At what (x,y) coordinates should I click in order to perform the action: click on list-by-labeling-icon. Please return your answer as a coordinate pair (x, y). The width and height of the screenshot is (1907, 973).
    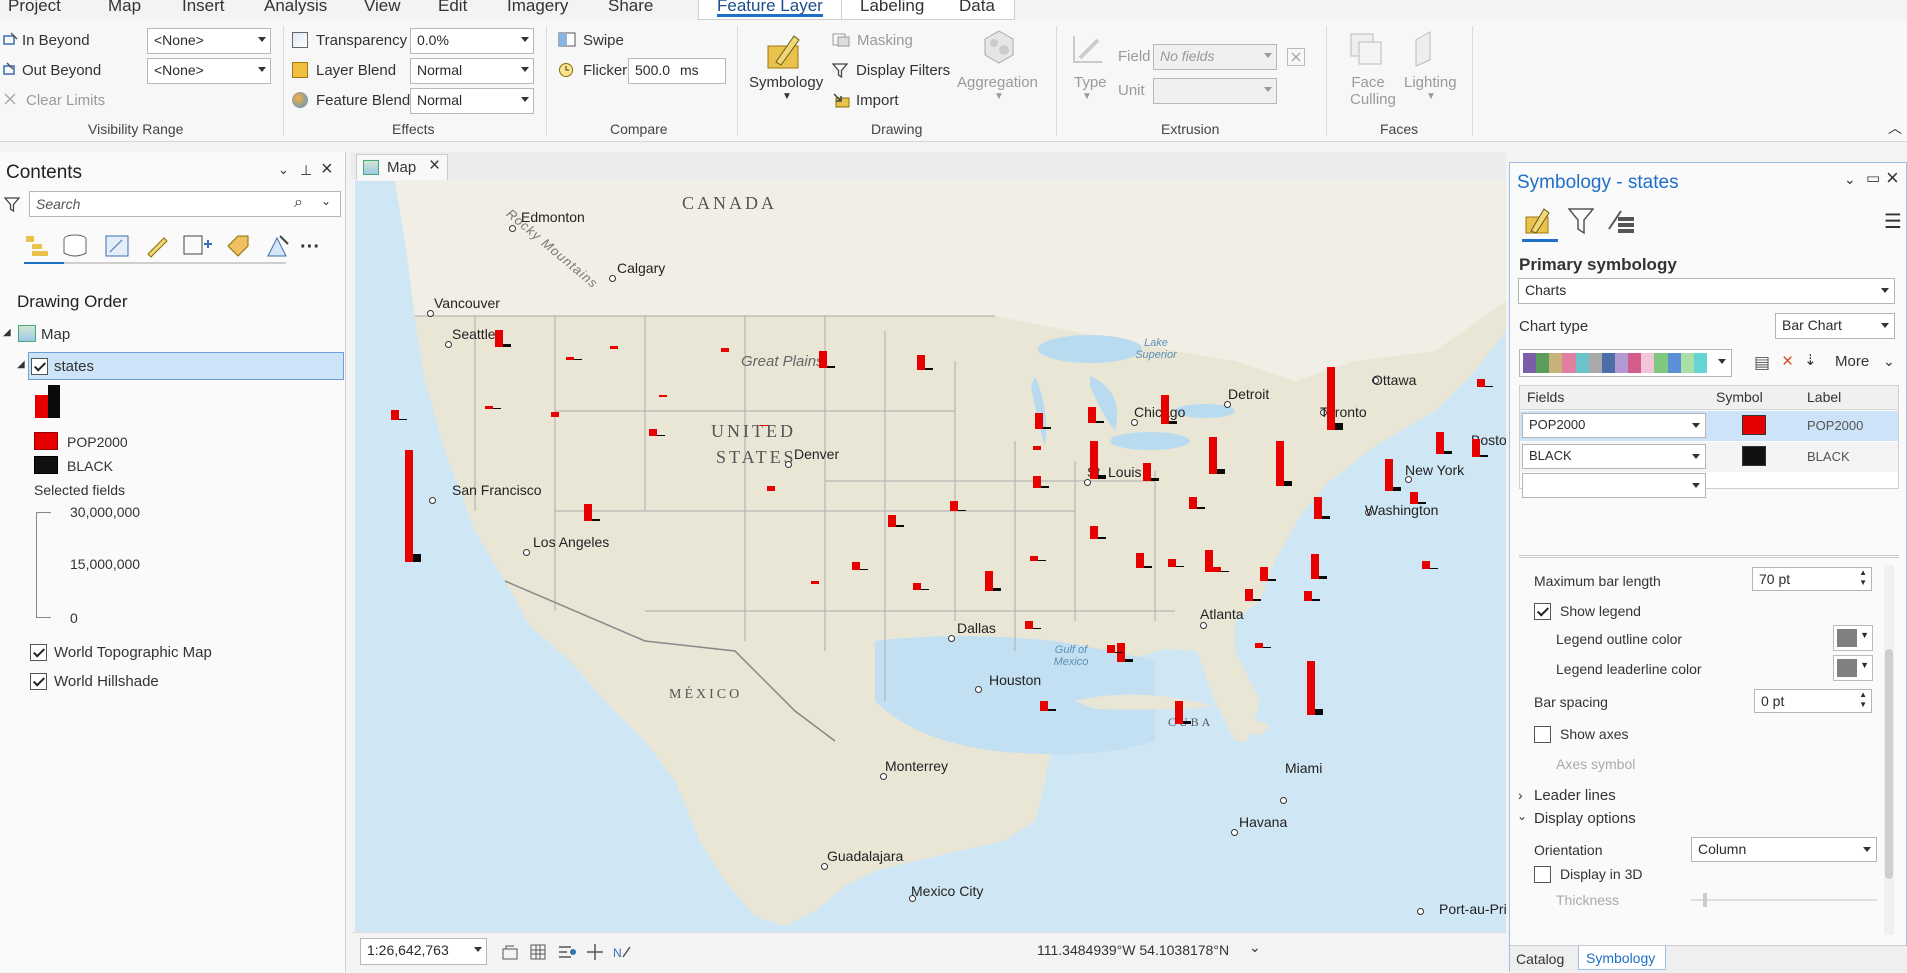
    Looking at the image, I should click on (237, 246).